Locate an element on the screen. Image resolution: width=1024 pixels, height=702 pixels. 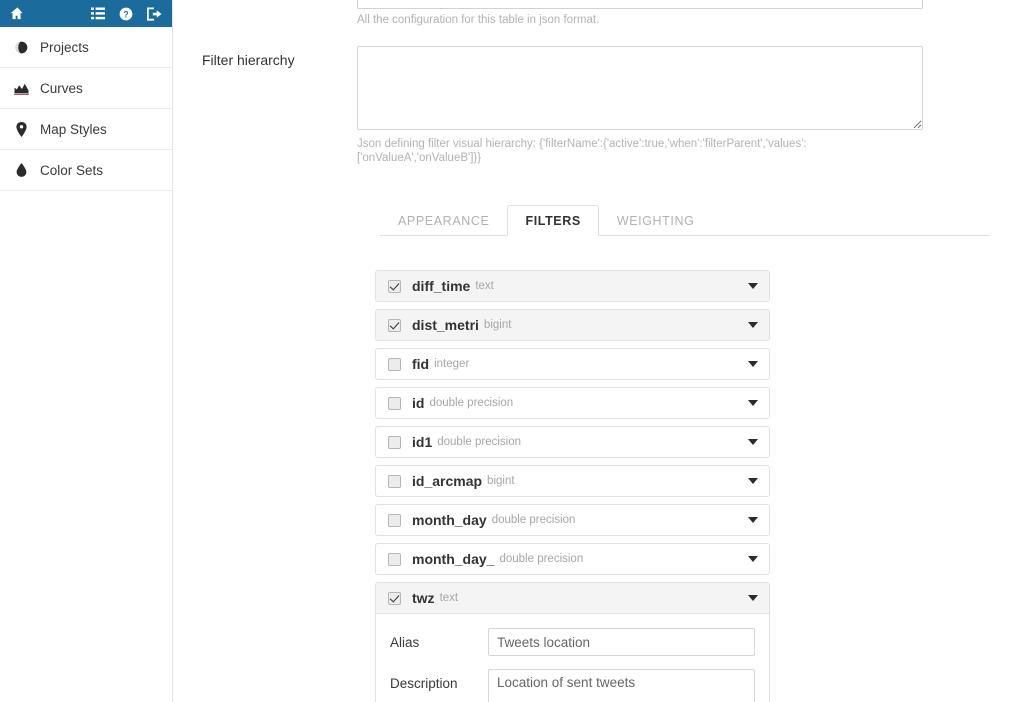
filter-row-month_day_: month_day_ double precision is located at coordinates (572, 559).